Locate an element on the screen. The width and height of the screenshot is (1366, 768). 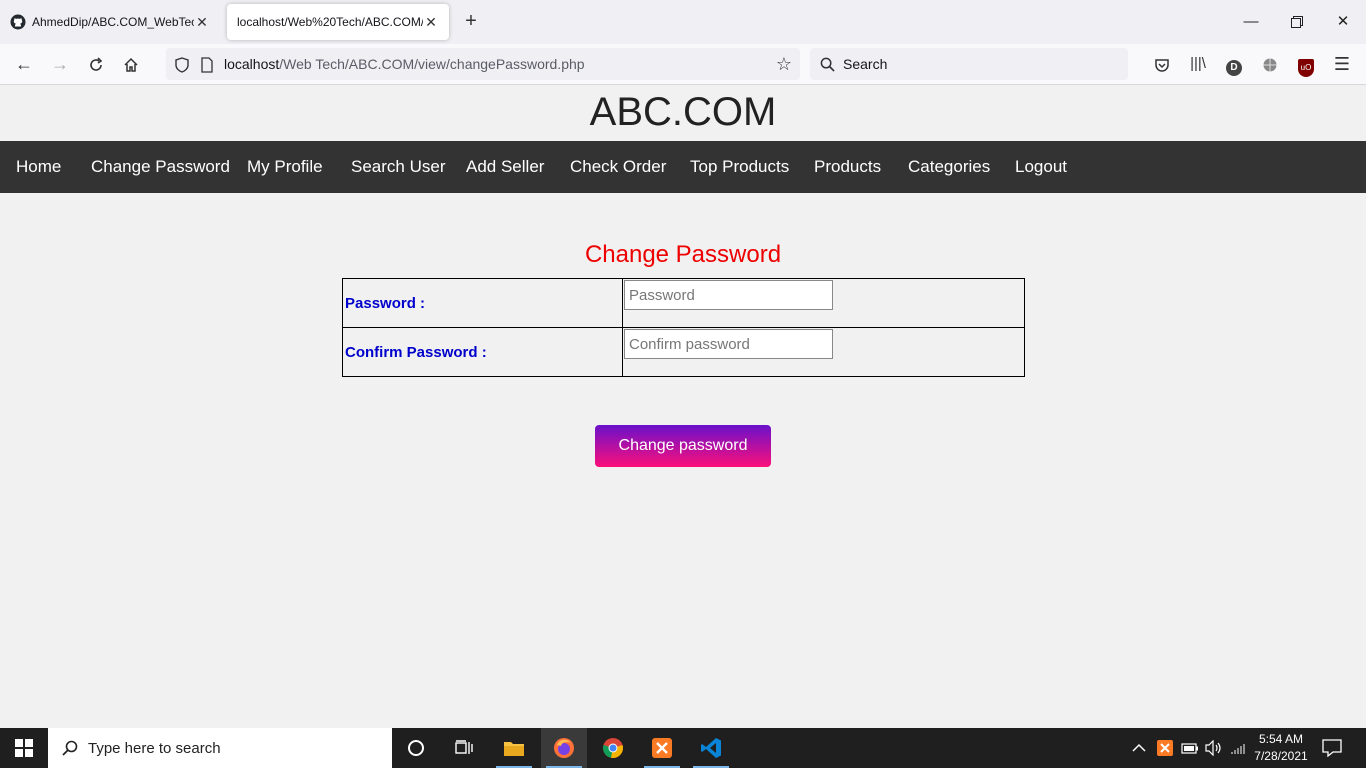
password-row: Password : is located at coordinates (683, 303).